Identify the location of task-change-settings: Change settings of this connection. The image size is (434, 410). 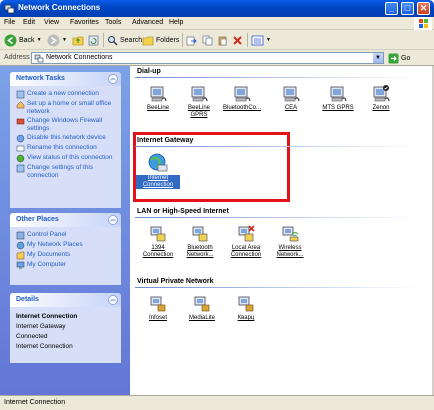
(66, 172).